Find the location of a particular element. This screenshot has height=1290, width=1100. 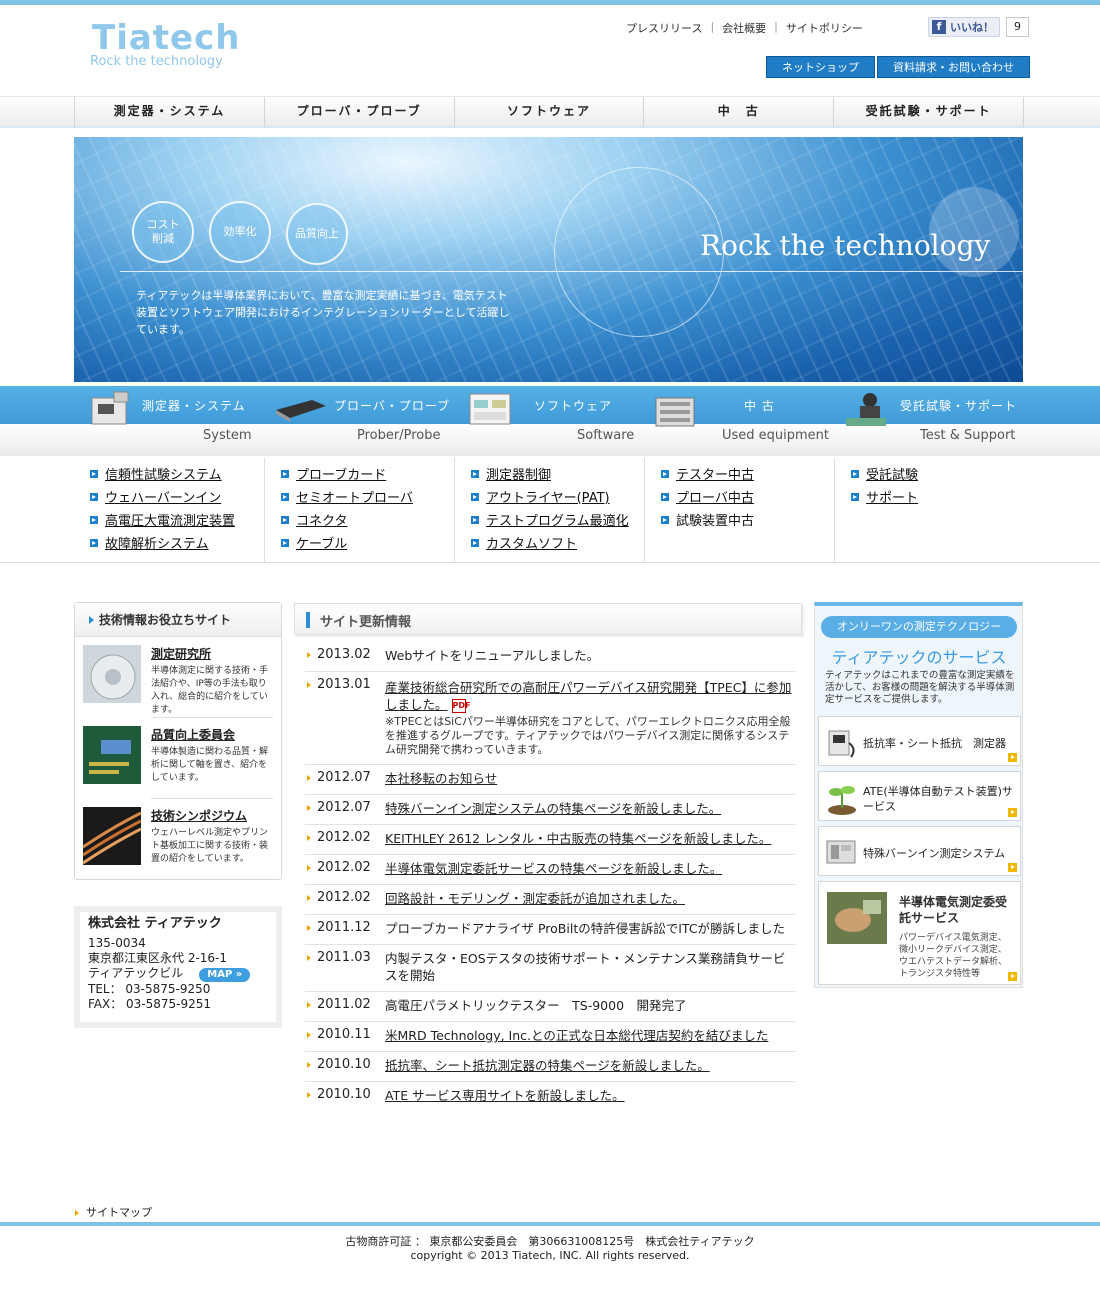

link-item: 高電圧大電流測定装置 is located at coordinates (177, 519).